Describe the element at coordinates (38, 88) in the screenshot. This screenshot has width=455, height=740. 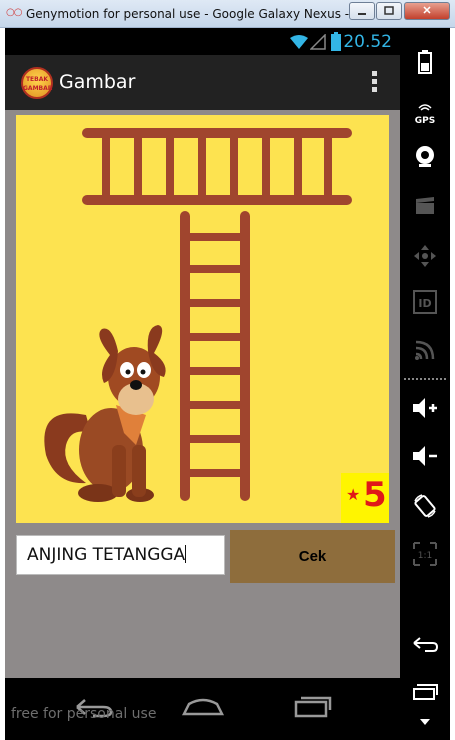
I see `logo-text-bottom: GAMBAR` at that location.